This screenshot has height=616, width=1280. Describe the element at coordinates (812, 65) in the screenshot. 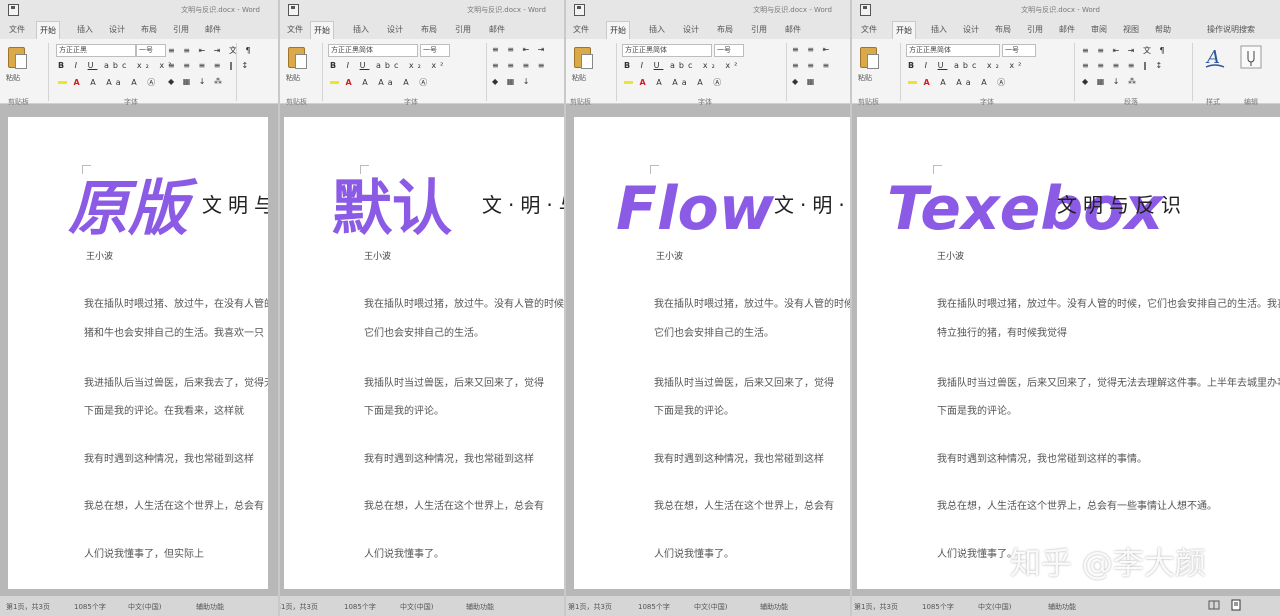

I see `align-buttons: ≡ ≡ ≡` at that location.